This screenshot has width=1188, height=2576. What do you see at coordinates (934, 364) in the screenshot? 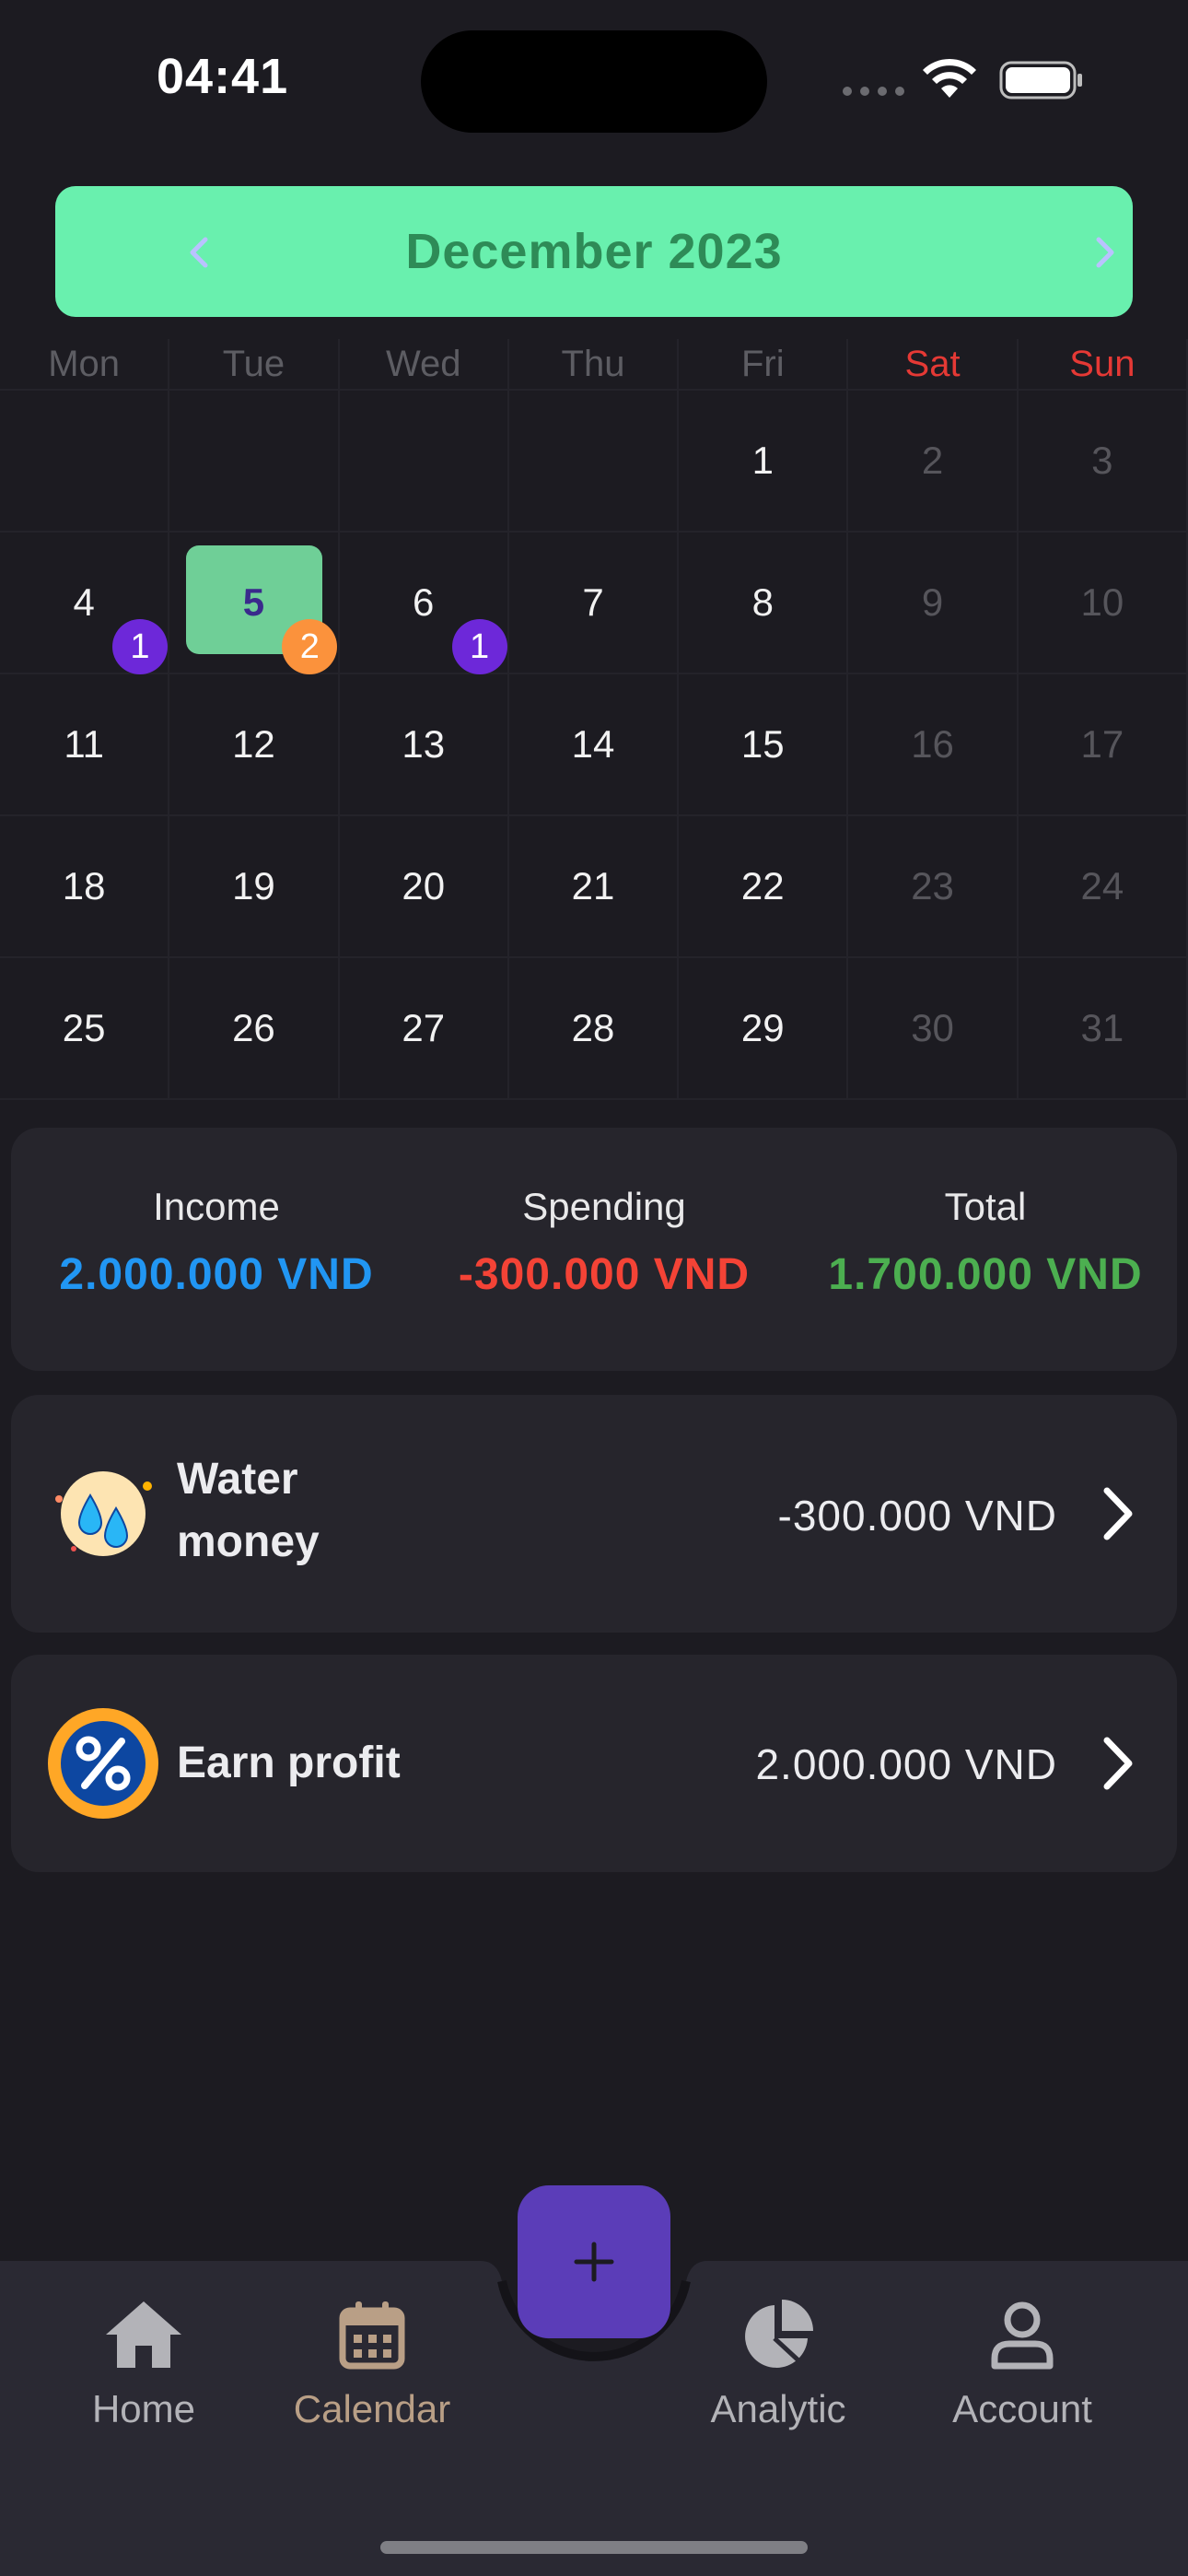
I see `weekday-sat: Sat` at bounding box center [934, 364].